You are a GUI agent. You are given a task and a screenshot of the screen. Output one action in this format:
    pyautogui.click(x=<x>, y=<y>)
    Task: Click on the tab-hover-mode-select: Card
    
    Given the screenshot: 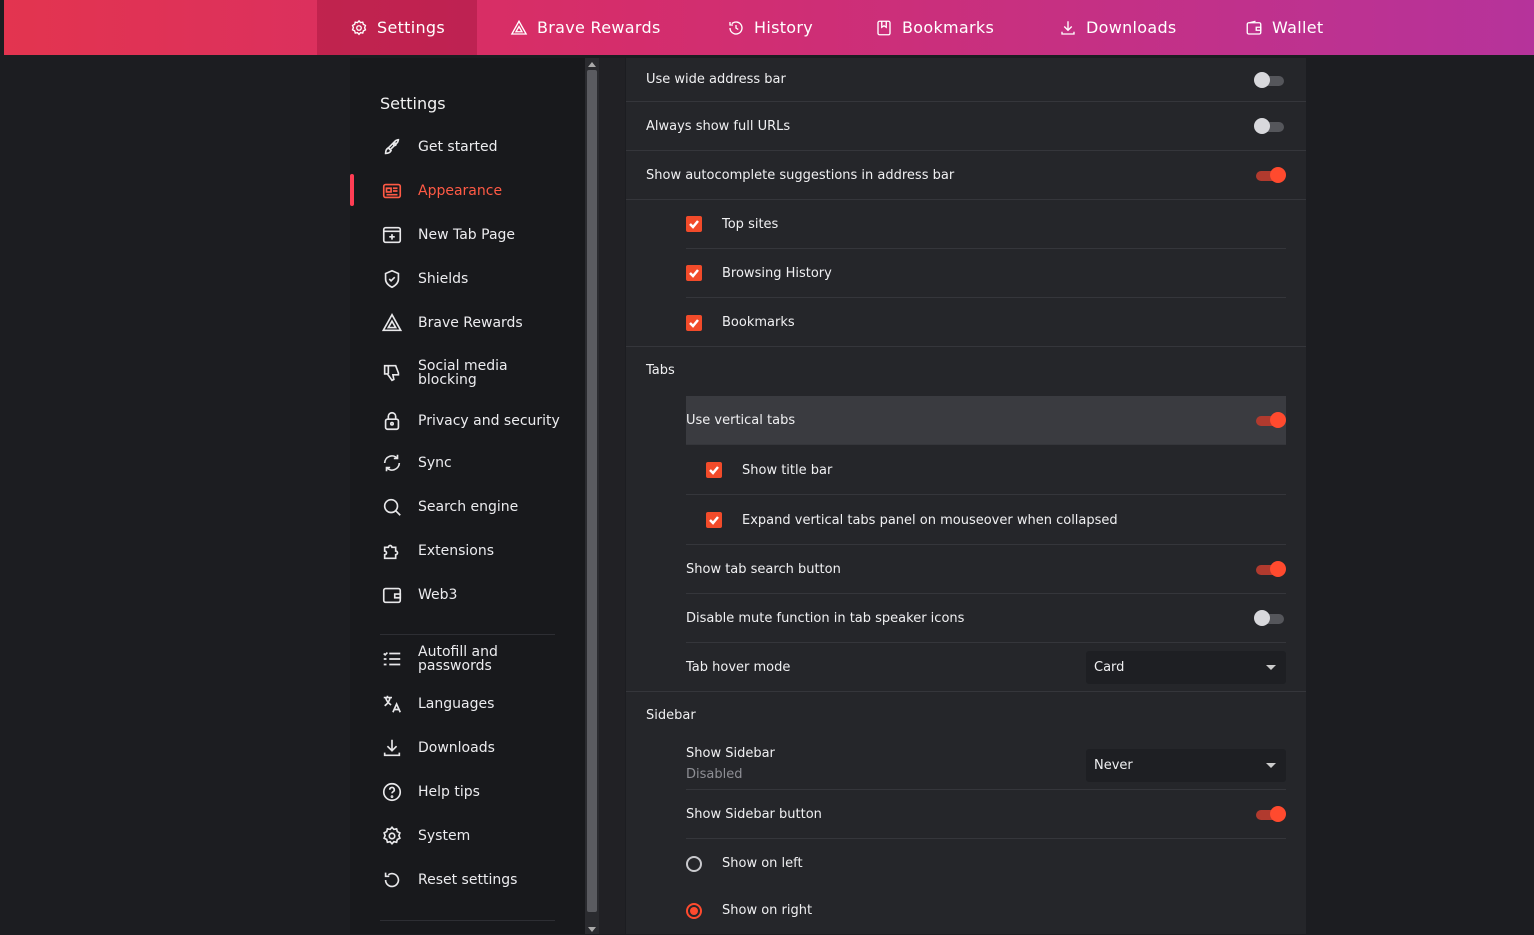 What is the action you would take?
    pyautogui.click(x=1186, y=667)
    